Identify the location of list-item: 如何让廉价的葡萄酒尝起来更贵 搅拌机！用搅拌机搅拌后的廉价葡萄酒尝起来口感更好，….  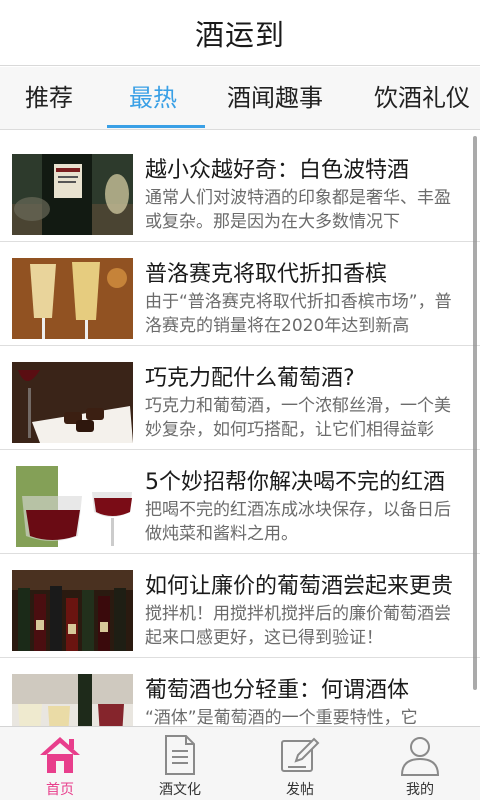
(240, 606).